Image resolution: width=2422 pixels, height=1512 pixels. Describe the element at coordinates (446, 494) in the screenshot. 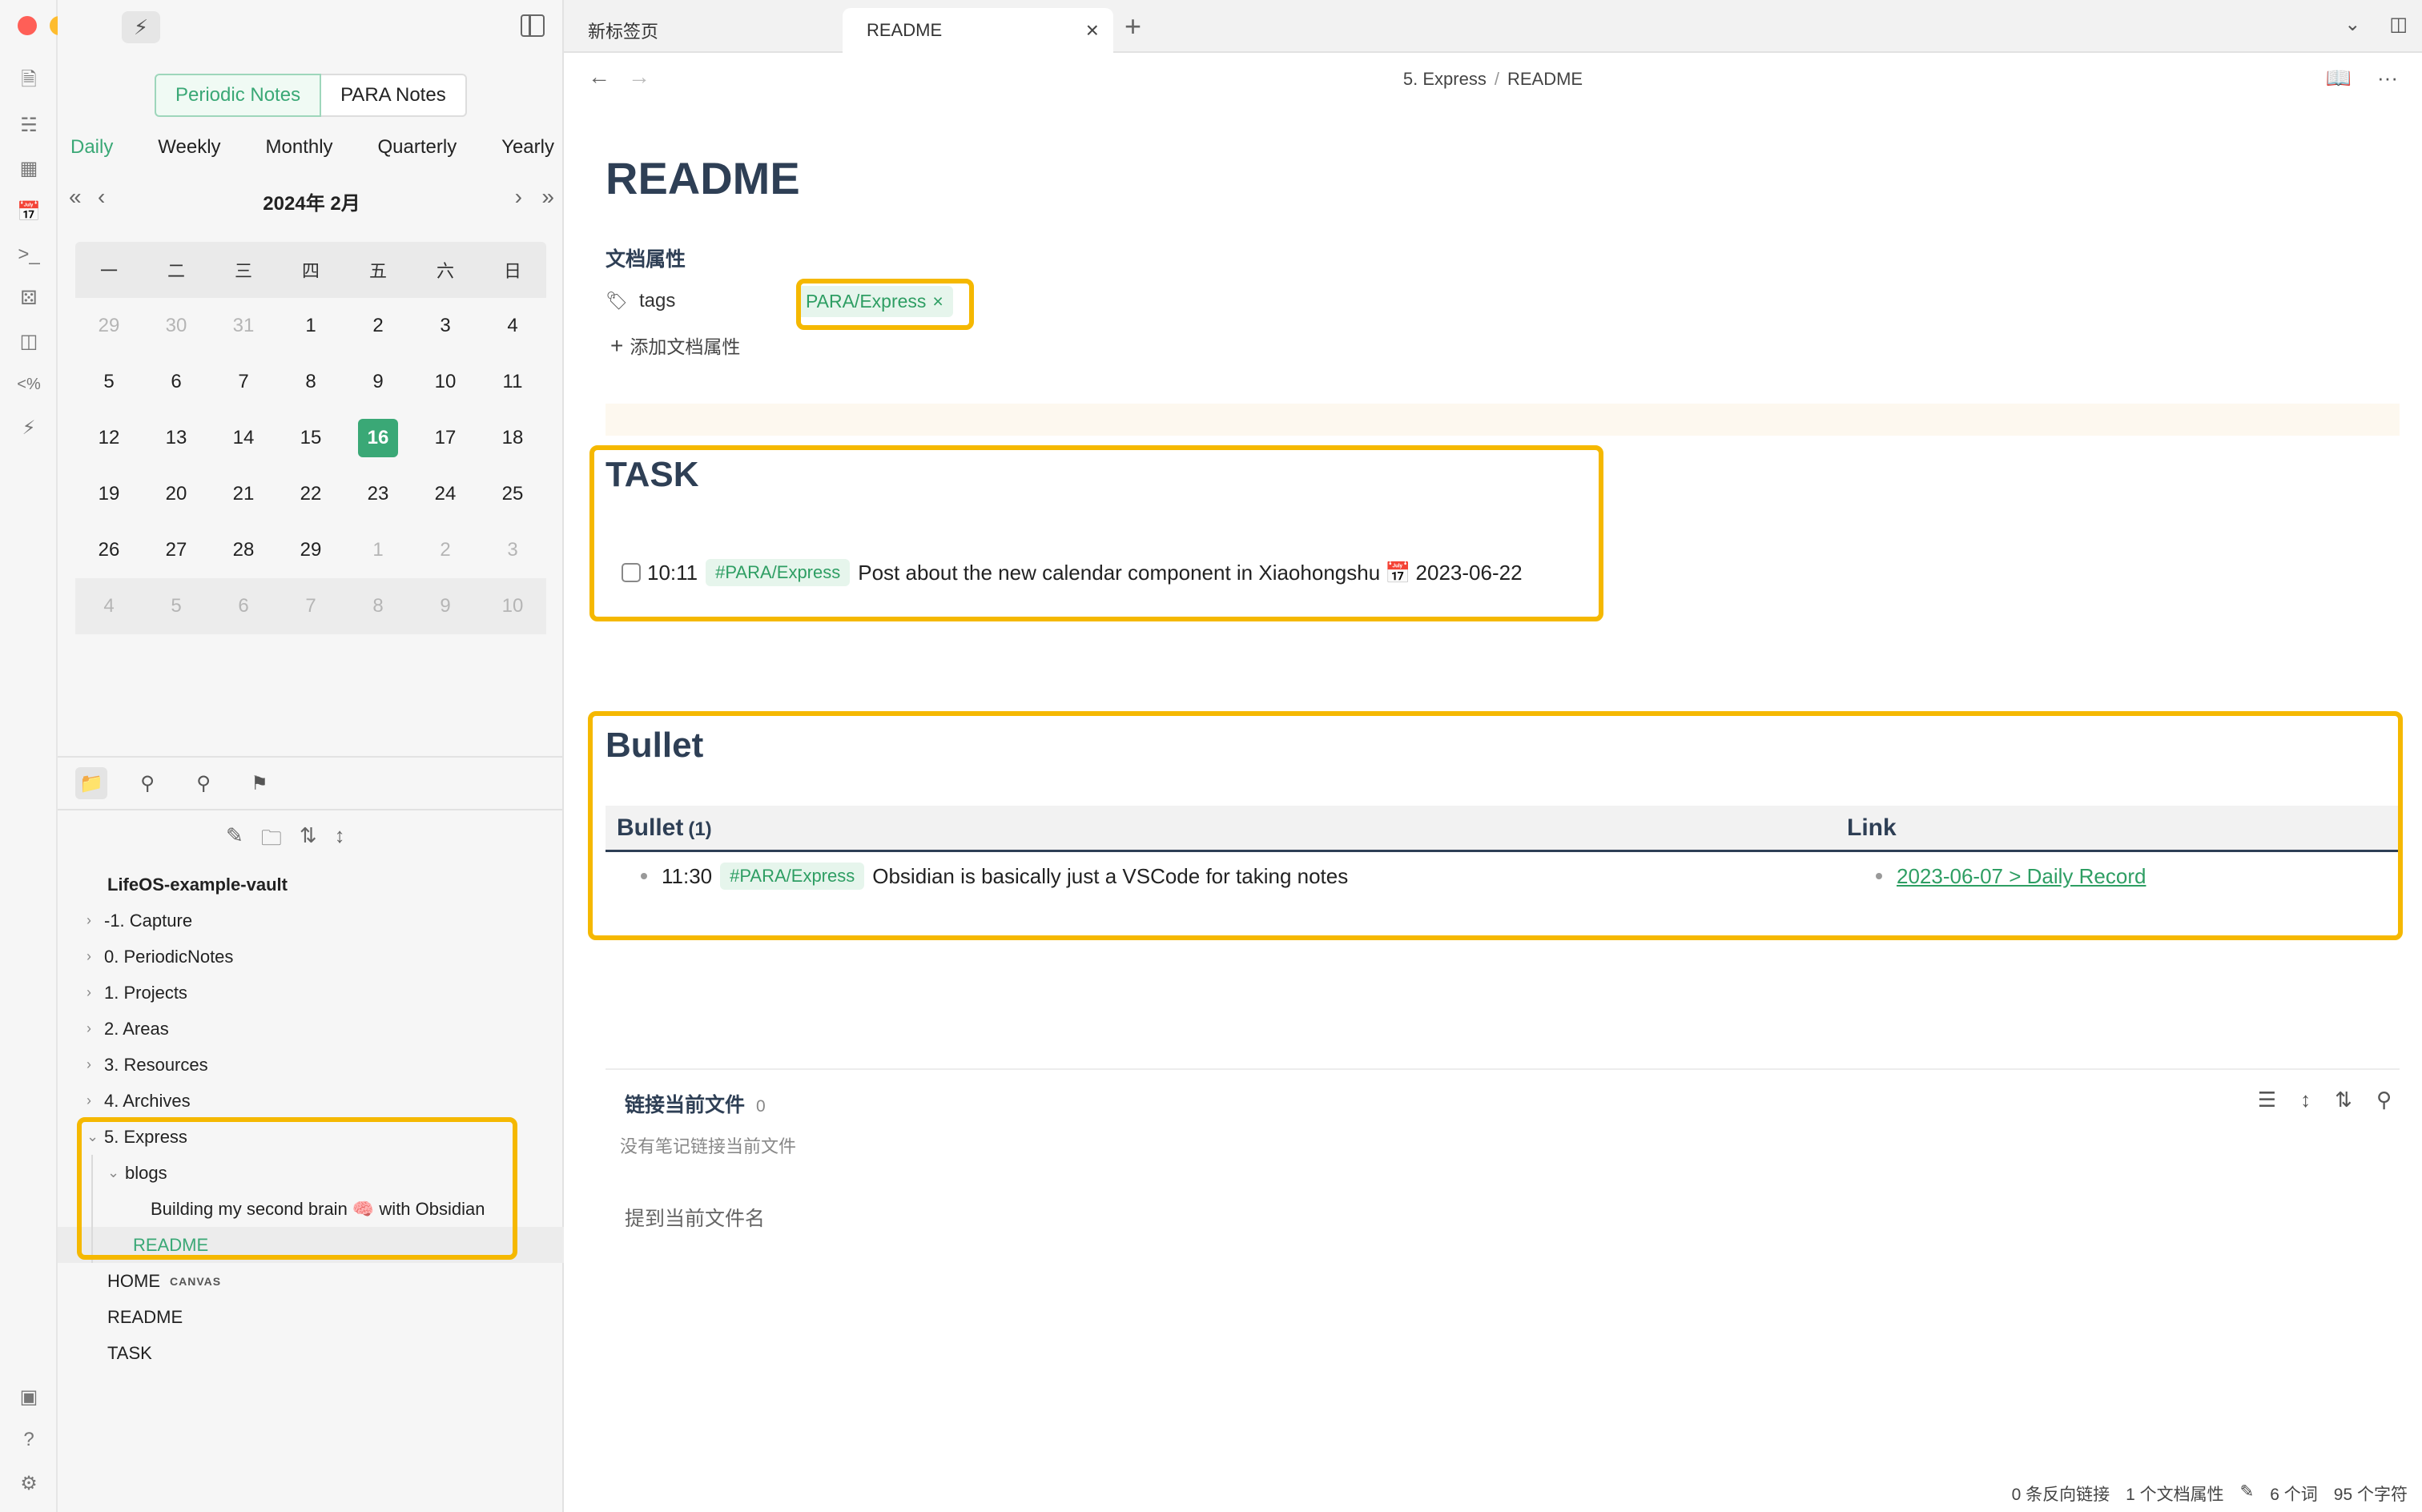

I see `calendar-day: 24` at that location.